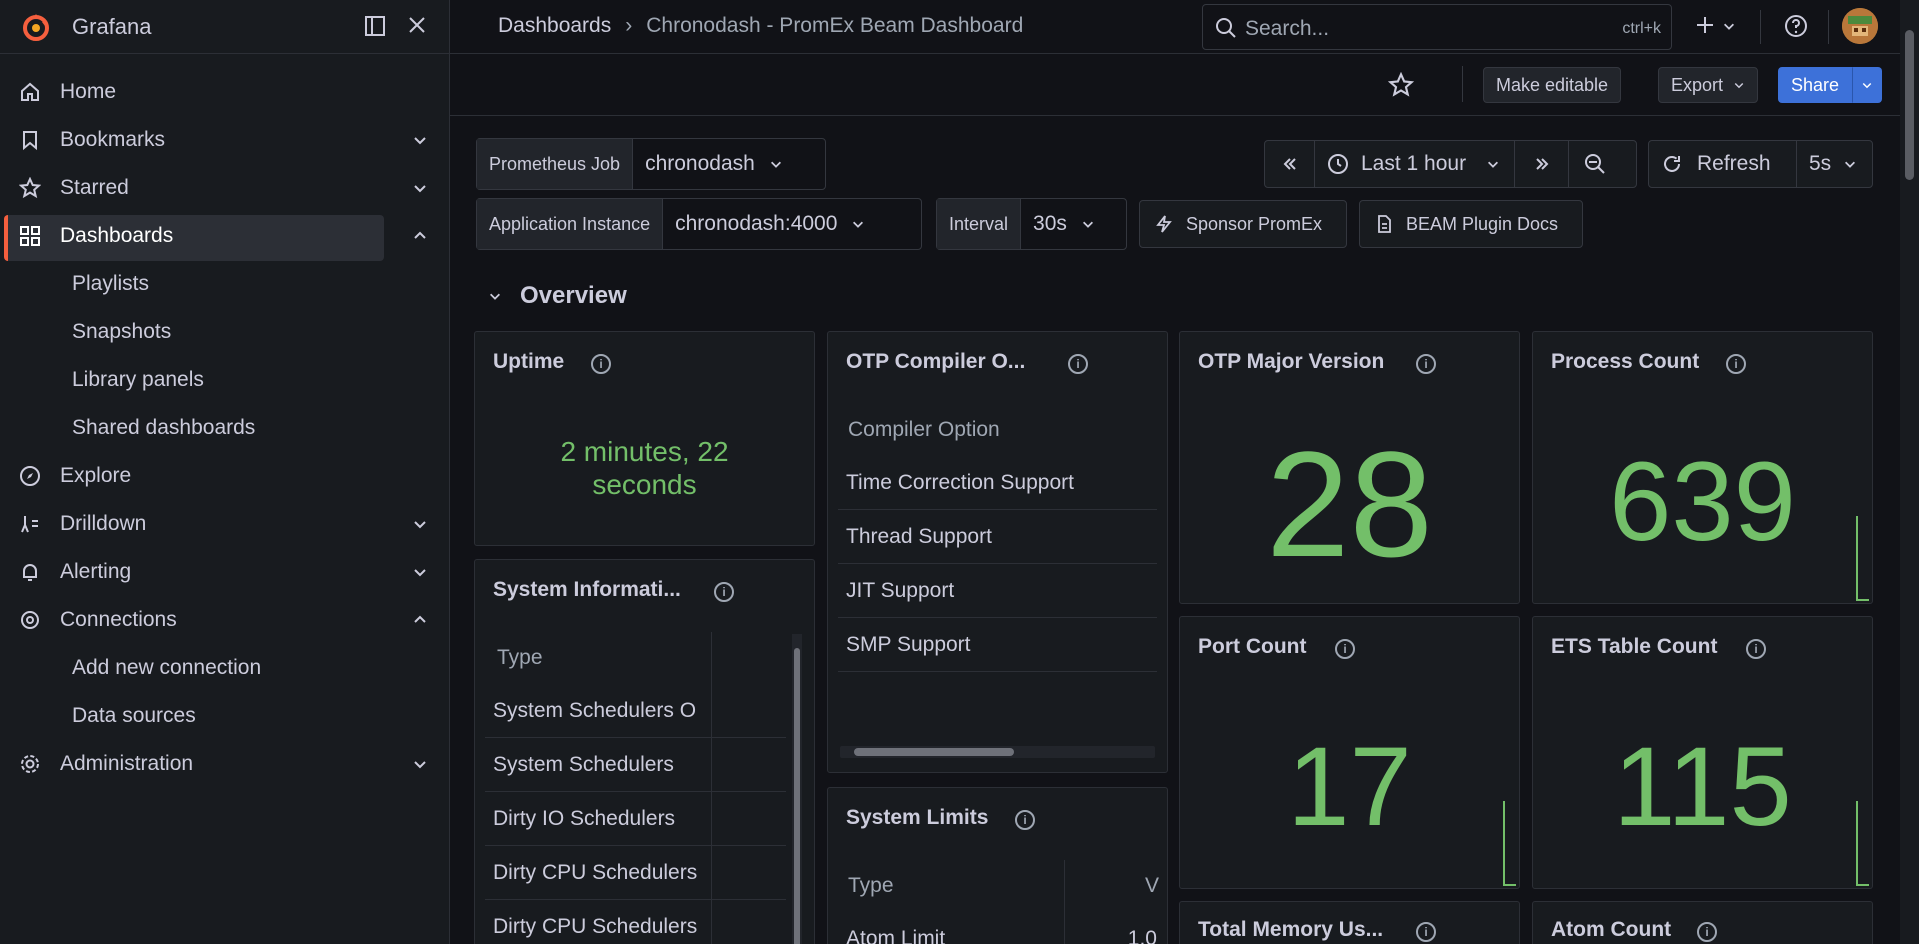 This screenshot has height=944, width=1919. What do you see at coordinates (1815, 85) in the screenshot?
I see `share-button: Share` at bounding box center [1815, 85].